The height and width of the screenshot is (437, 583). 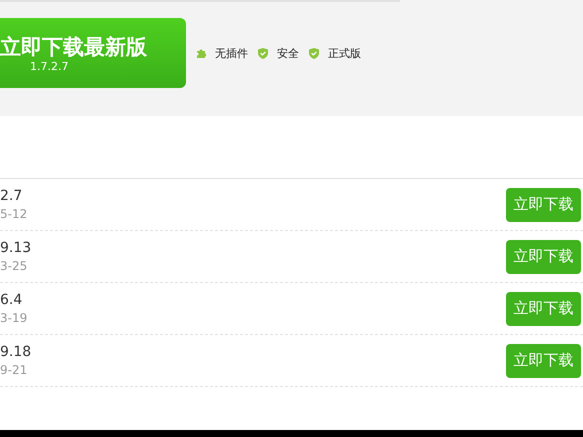 I want to click on release-date: 3-19, so click(x=14, y=318).